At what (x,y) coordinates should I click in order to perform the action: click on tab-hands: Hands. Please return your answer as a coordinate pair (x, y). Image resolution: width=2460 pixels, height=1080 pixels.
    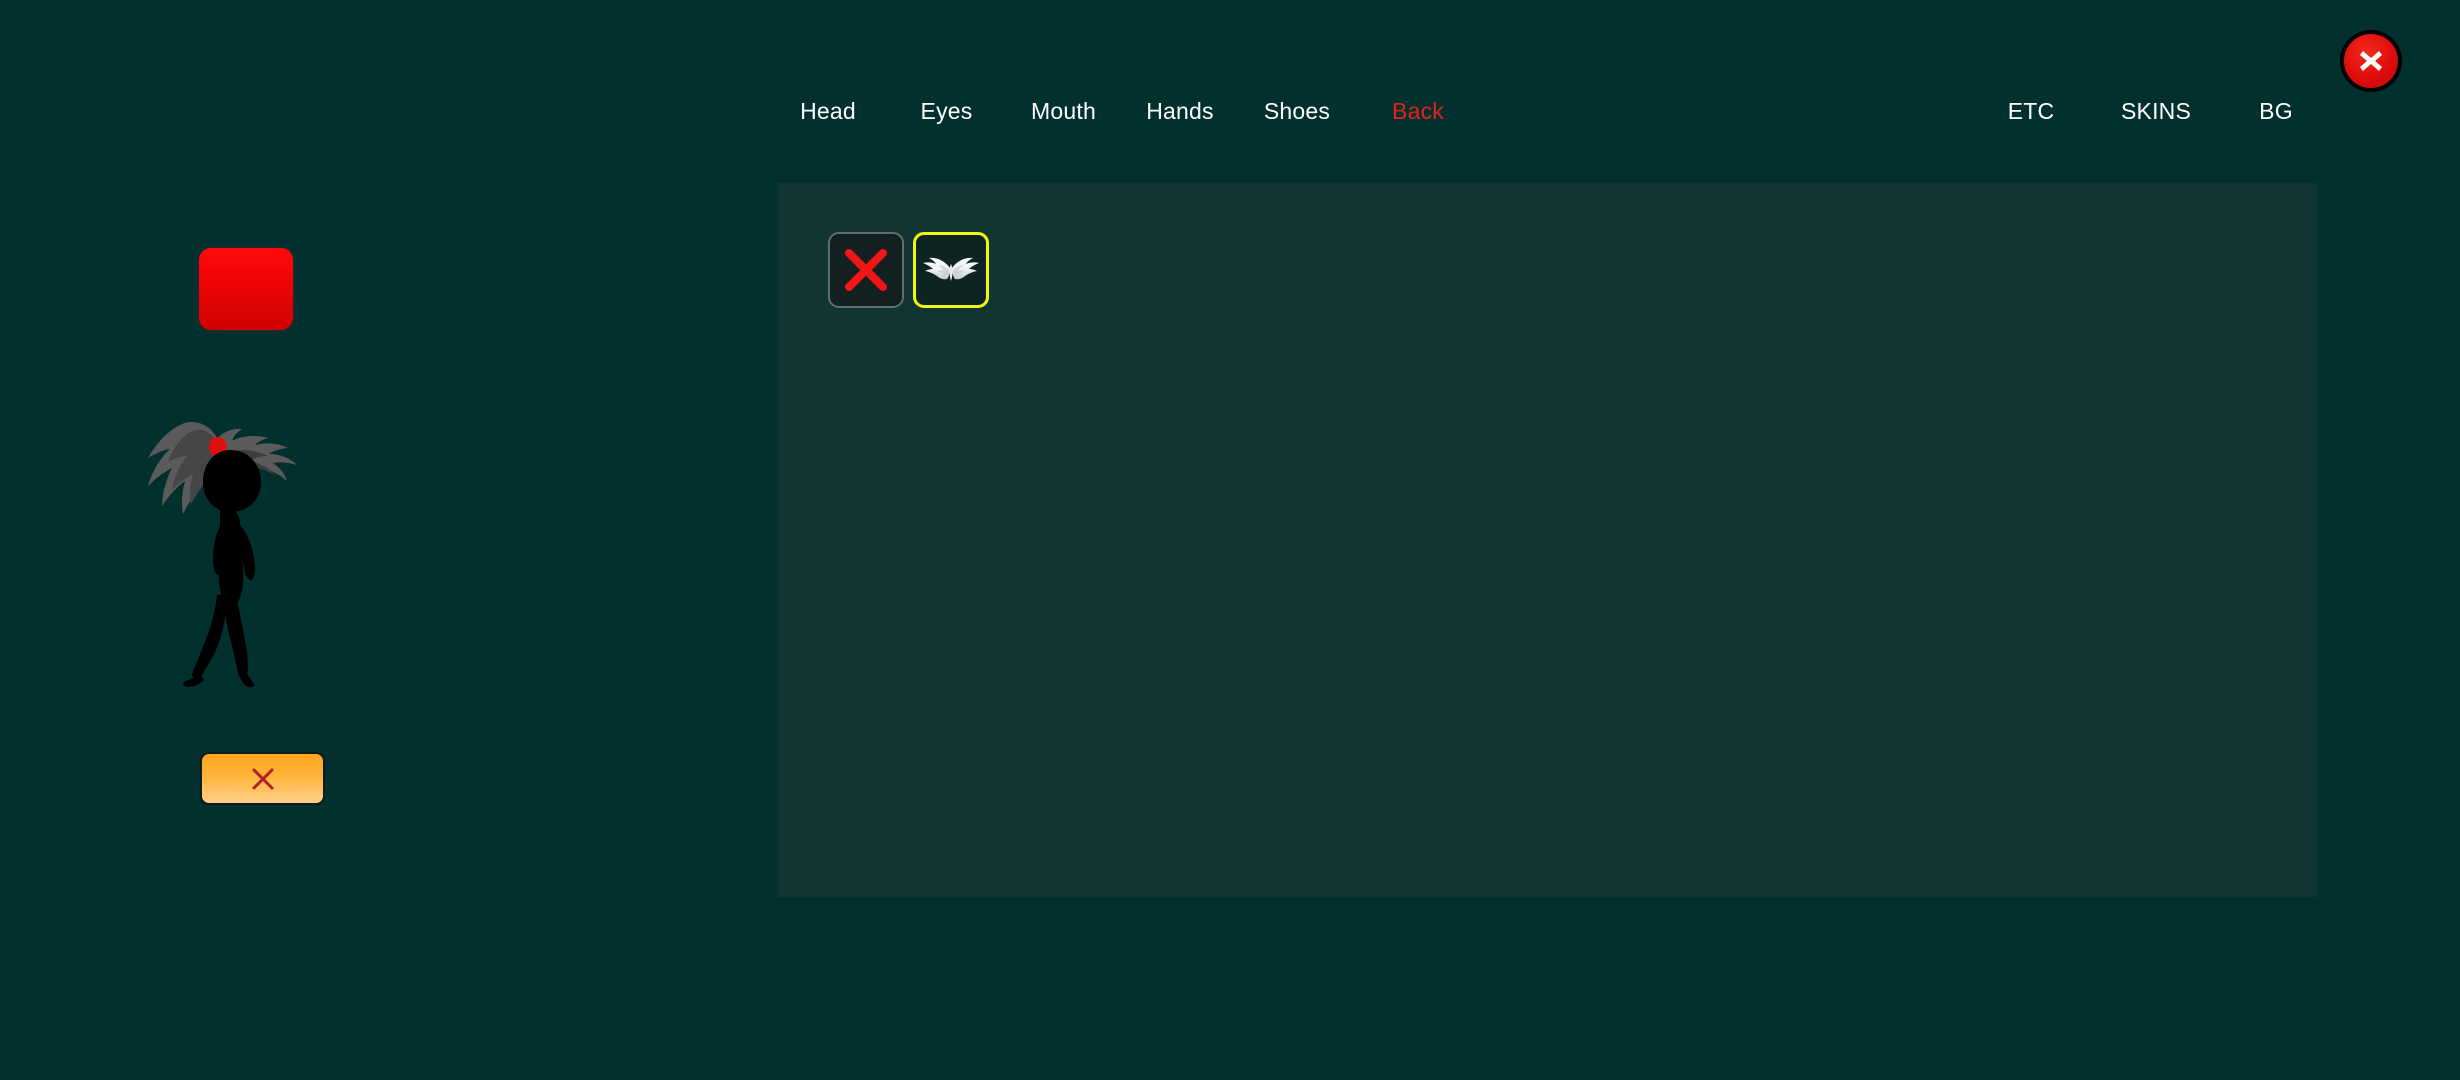
    Looking at the image, I should click on (1180, 111).